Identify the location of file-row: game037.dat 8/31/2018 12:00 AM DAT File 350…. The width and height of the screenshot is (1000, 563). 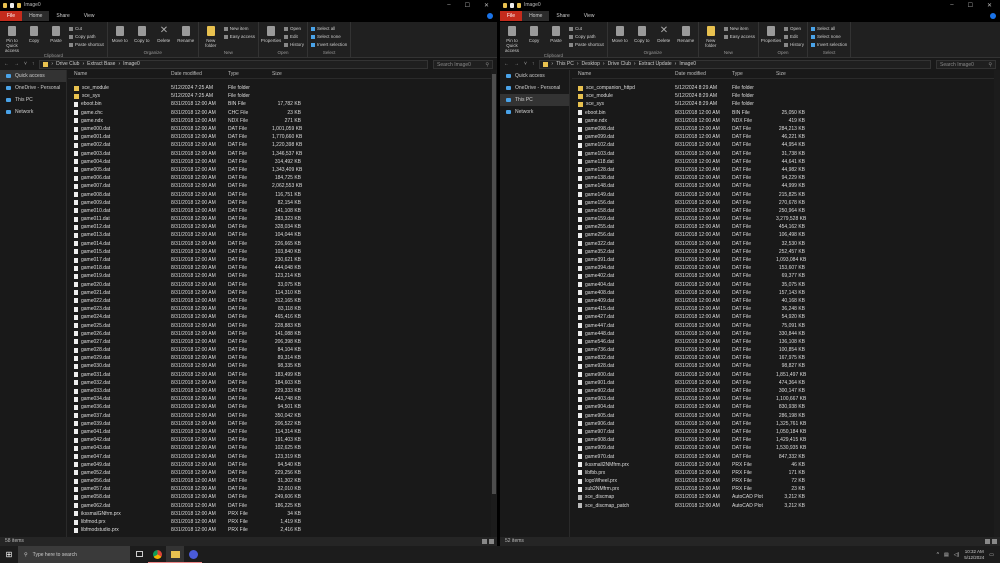
(279, 416).